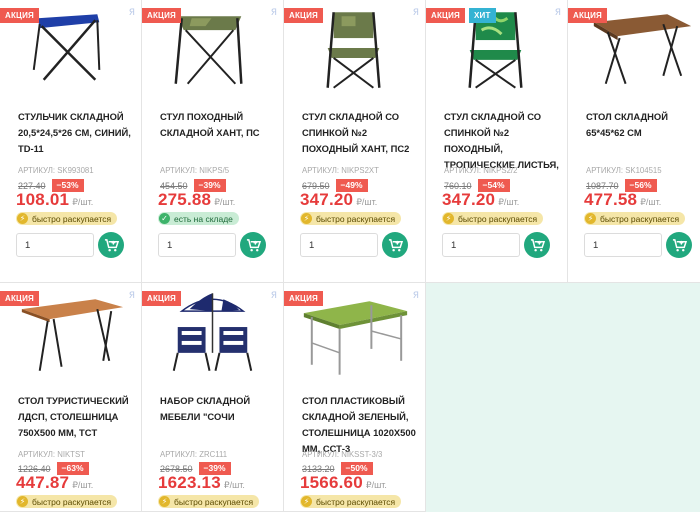 The image size is (700, 512). What do you see at coordinates (203, 218) in the screenshot?
I see `stock-label: есть на складе` at bounding box center [203, 218].